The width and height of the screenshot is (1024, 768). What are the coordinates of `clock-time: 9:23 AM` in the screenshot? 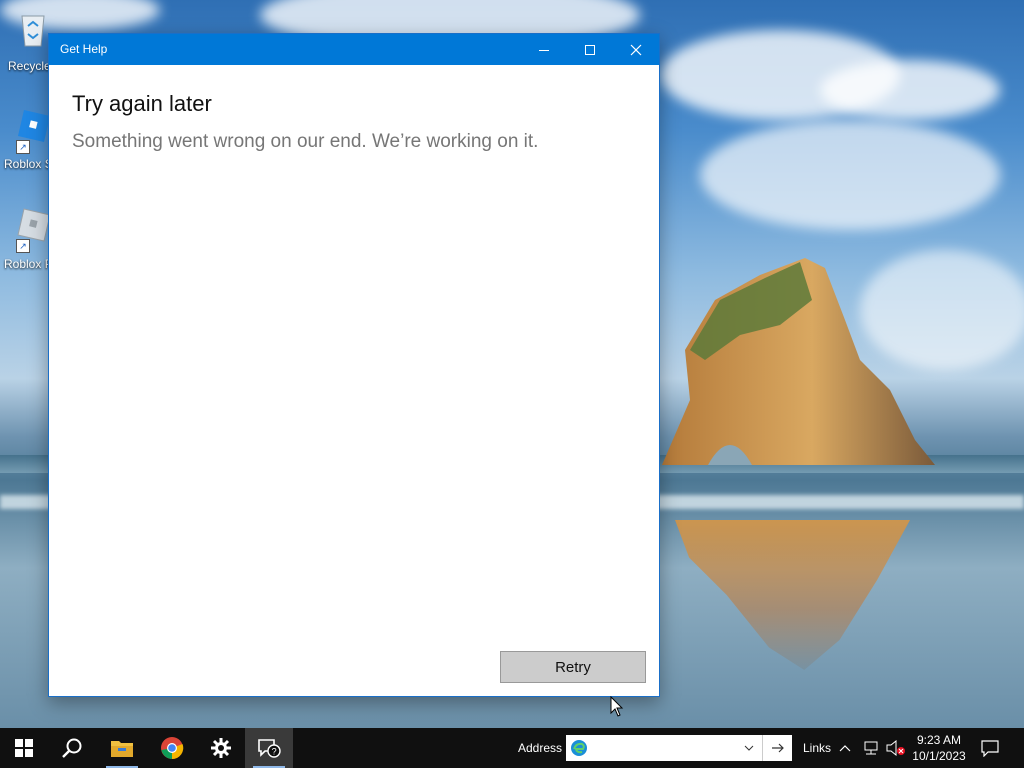 It's located at (939, 740).